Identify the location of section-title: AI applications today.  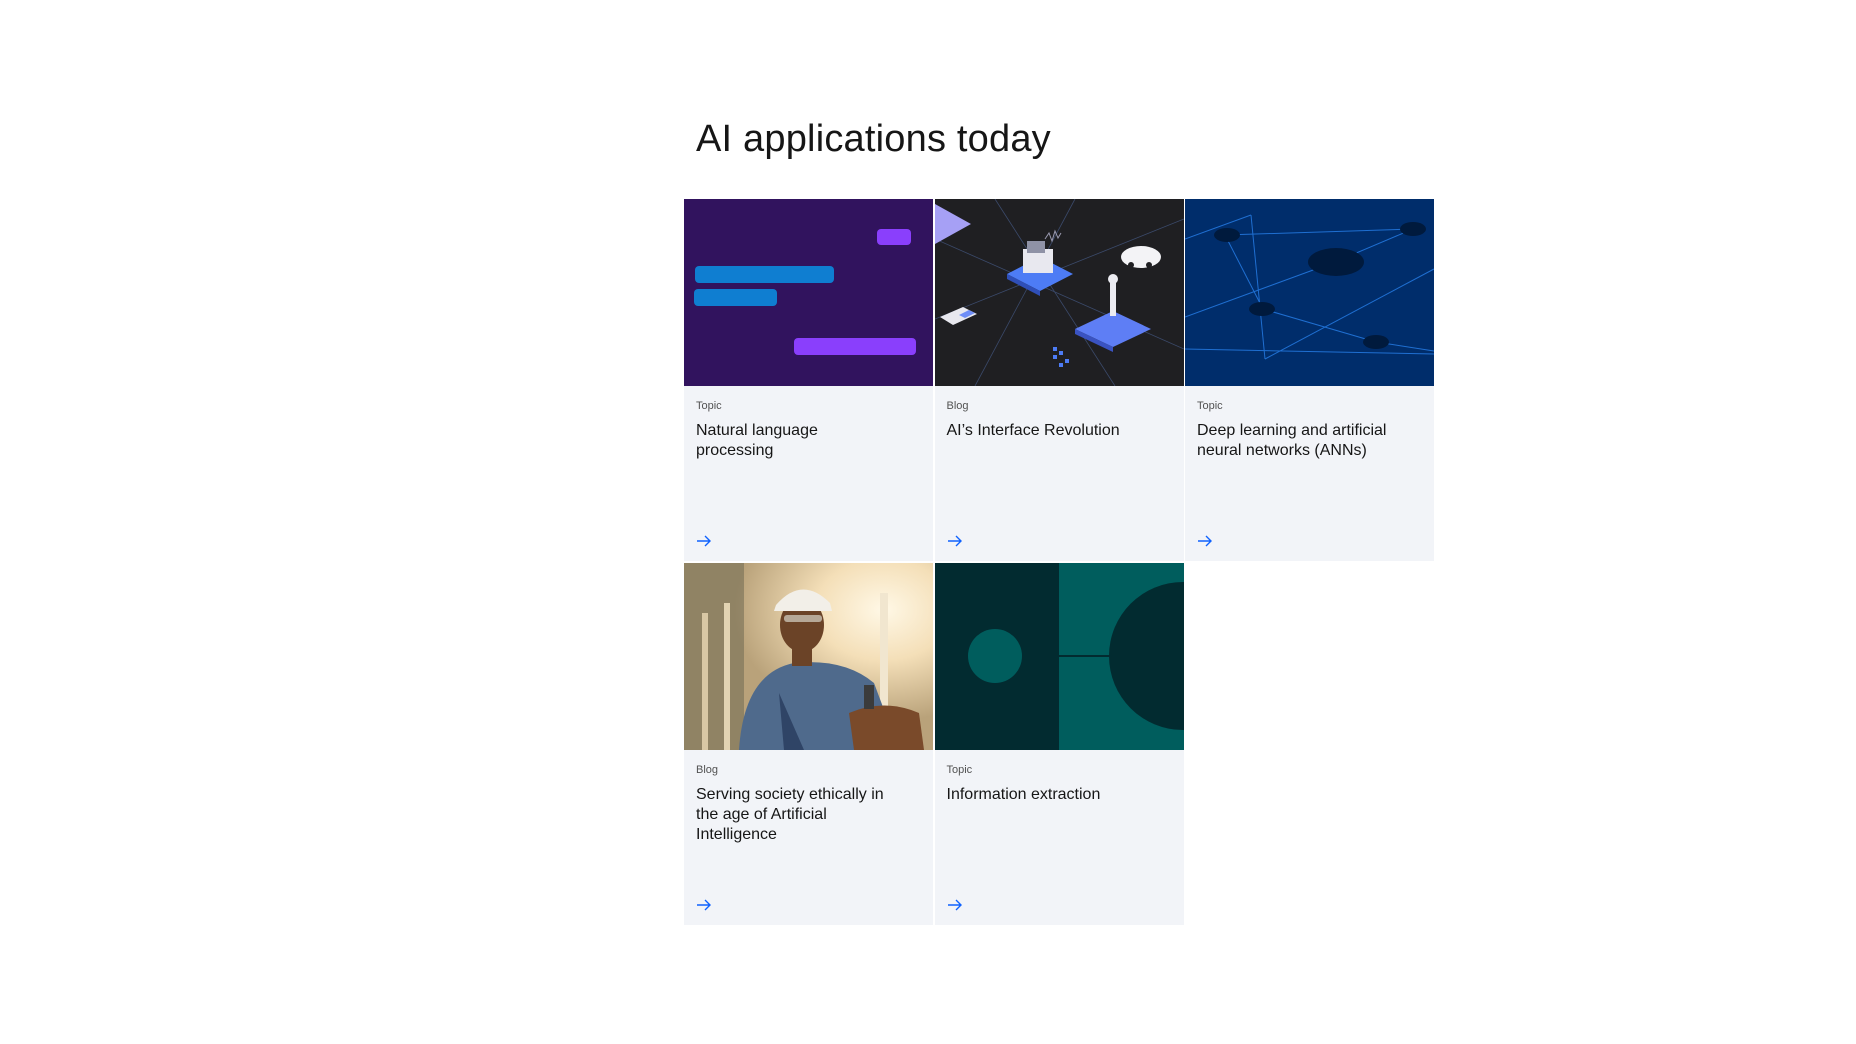
(873, 139).